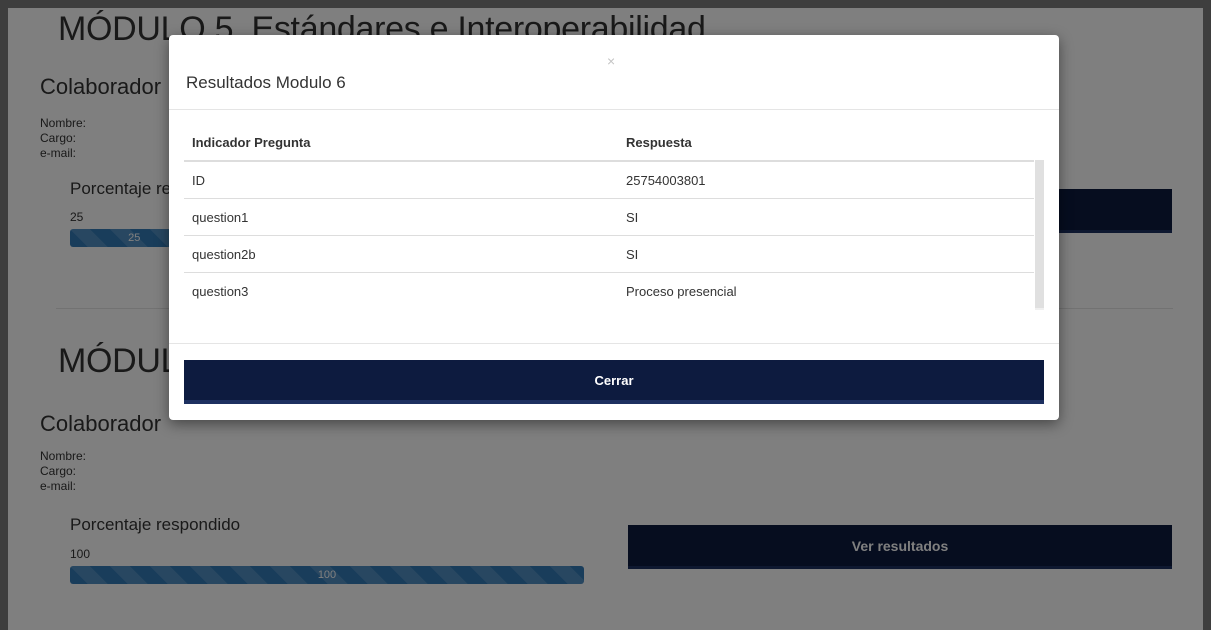  I want to click on cell-indicator: question2b, so click(401, 254).